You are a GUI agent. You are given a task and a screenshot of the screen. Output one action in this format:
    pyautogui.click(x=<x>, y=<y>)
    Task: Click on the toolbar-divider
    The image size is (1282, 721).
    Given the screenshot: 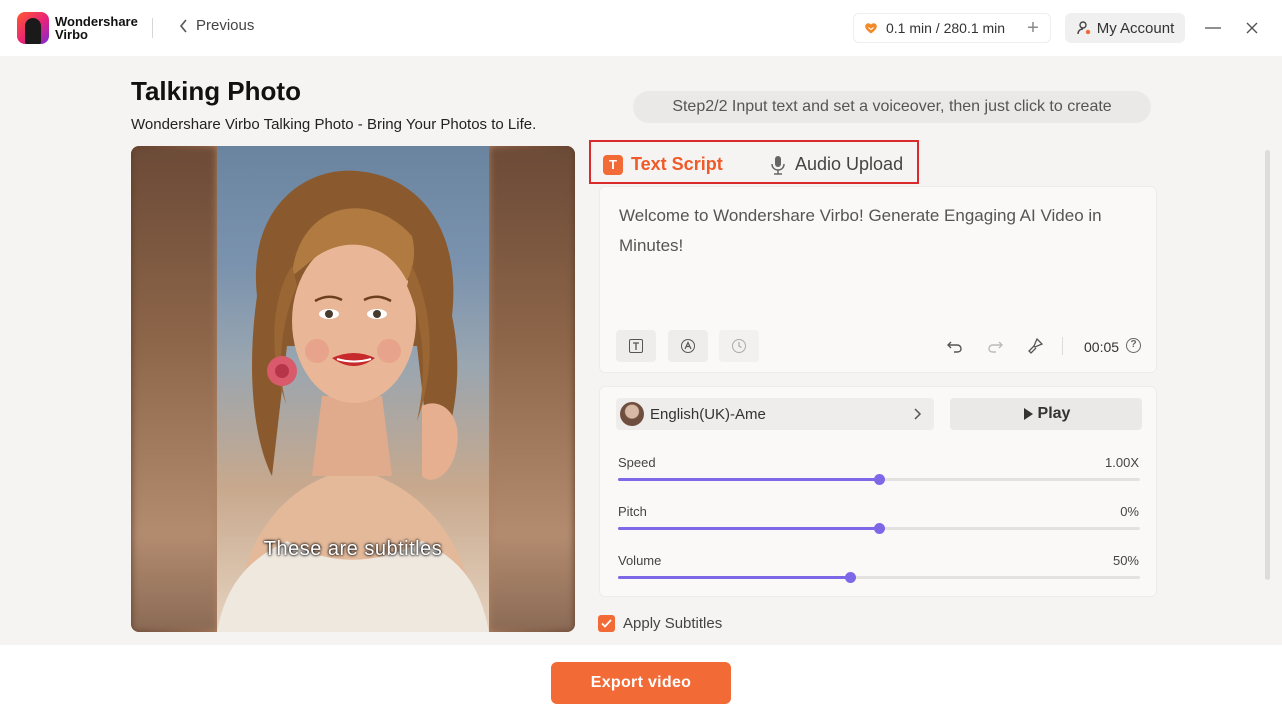 What is the action you would take?
    pyautogui.click(x=1062, y=346)
    